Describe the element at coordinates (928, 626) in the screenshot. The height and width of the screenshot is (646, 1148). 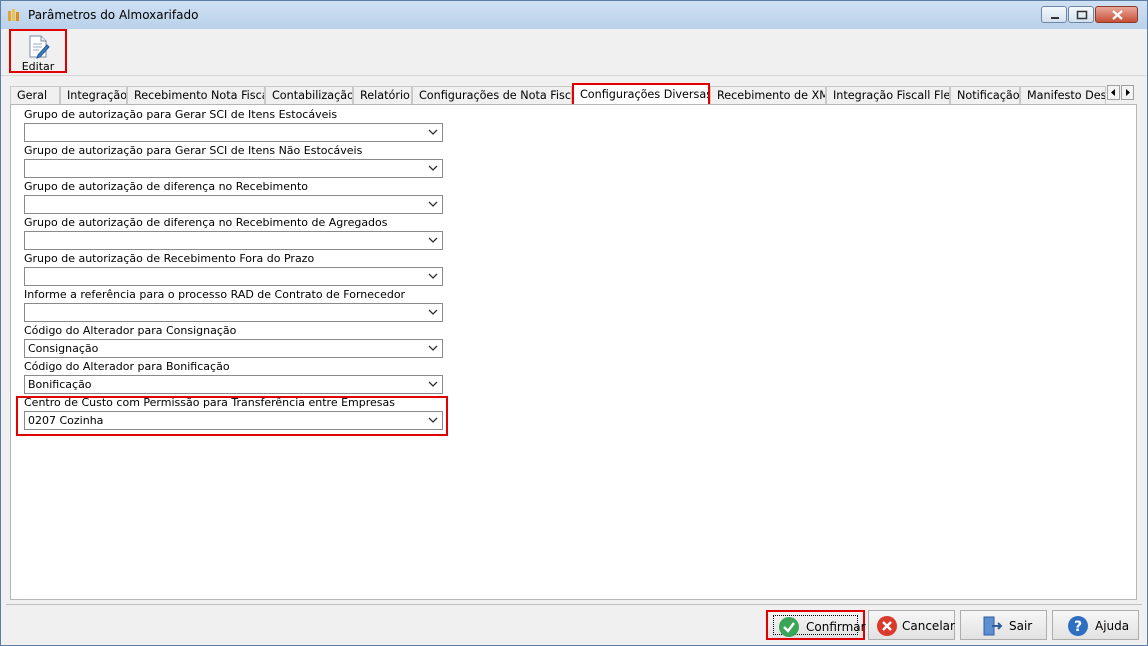
I see `cancel-label: Cancelar` at that location.